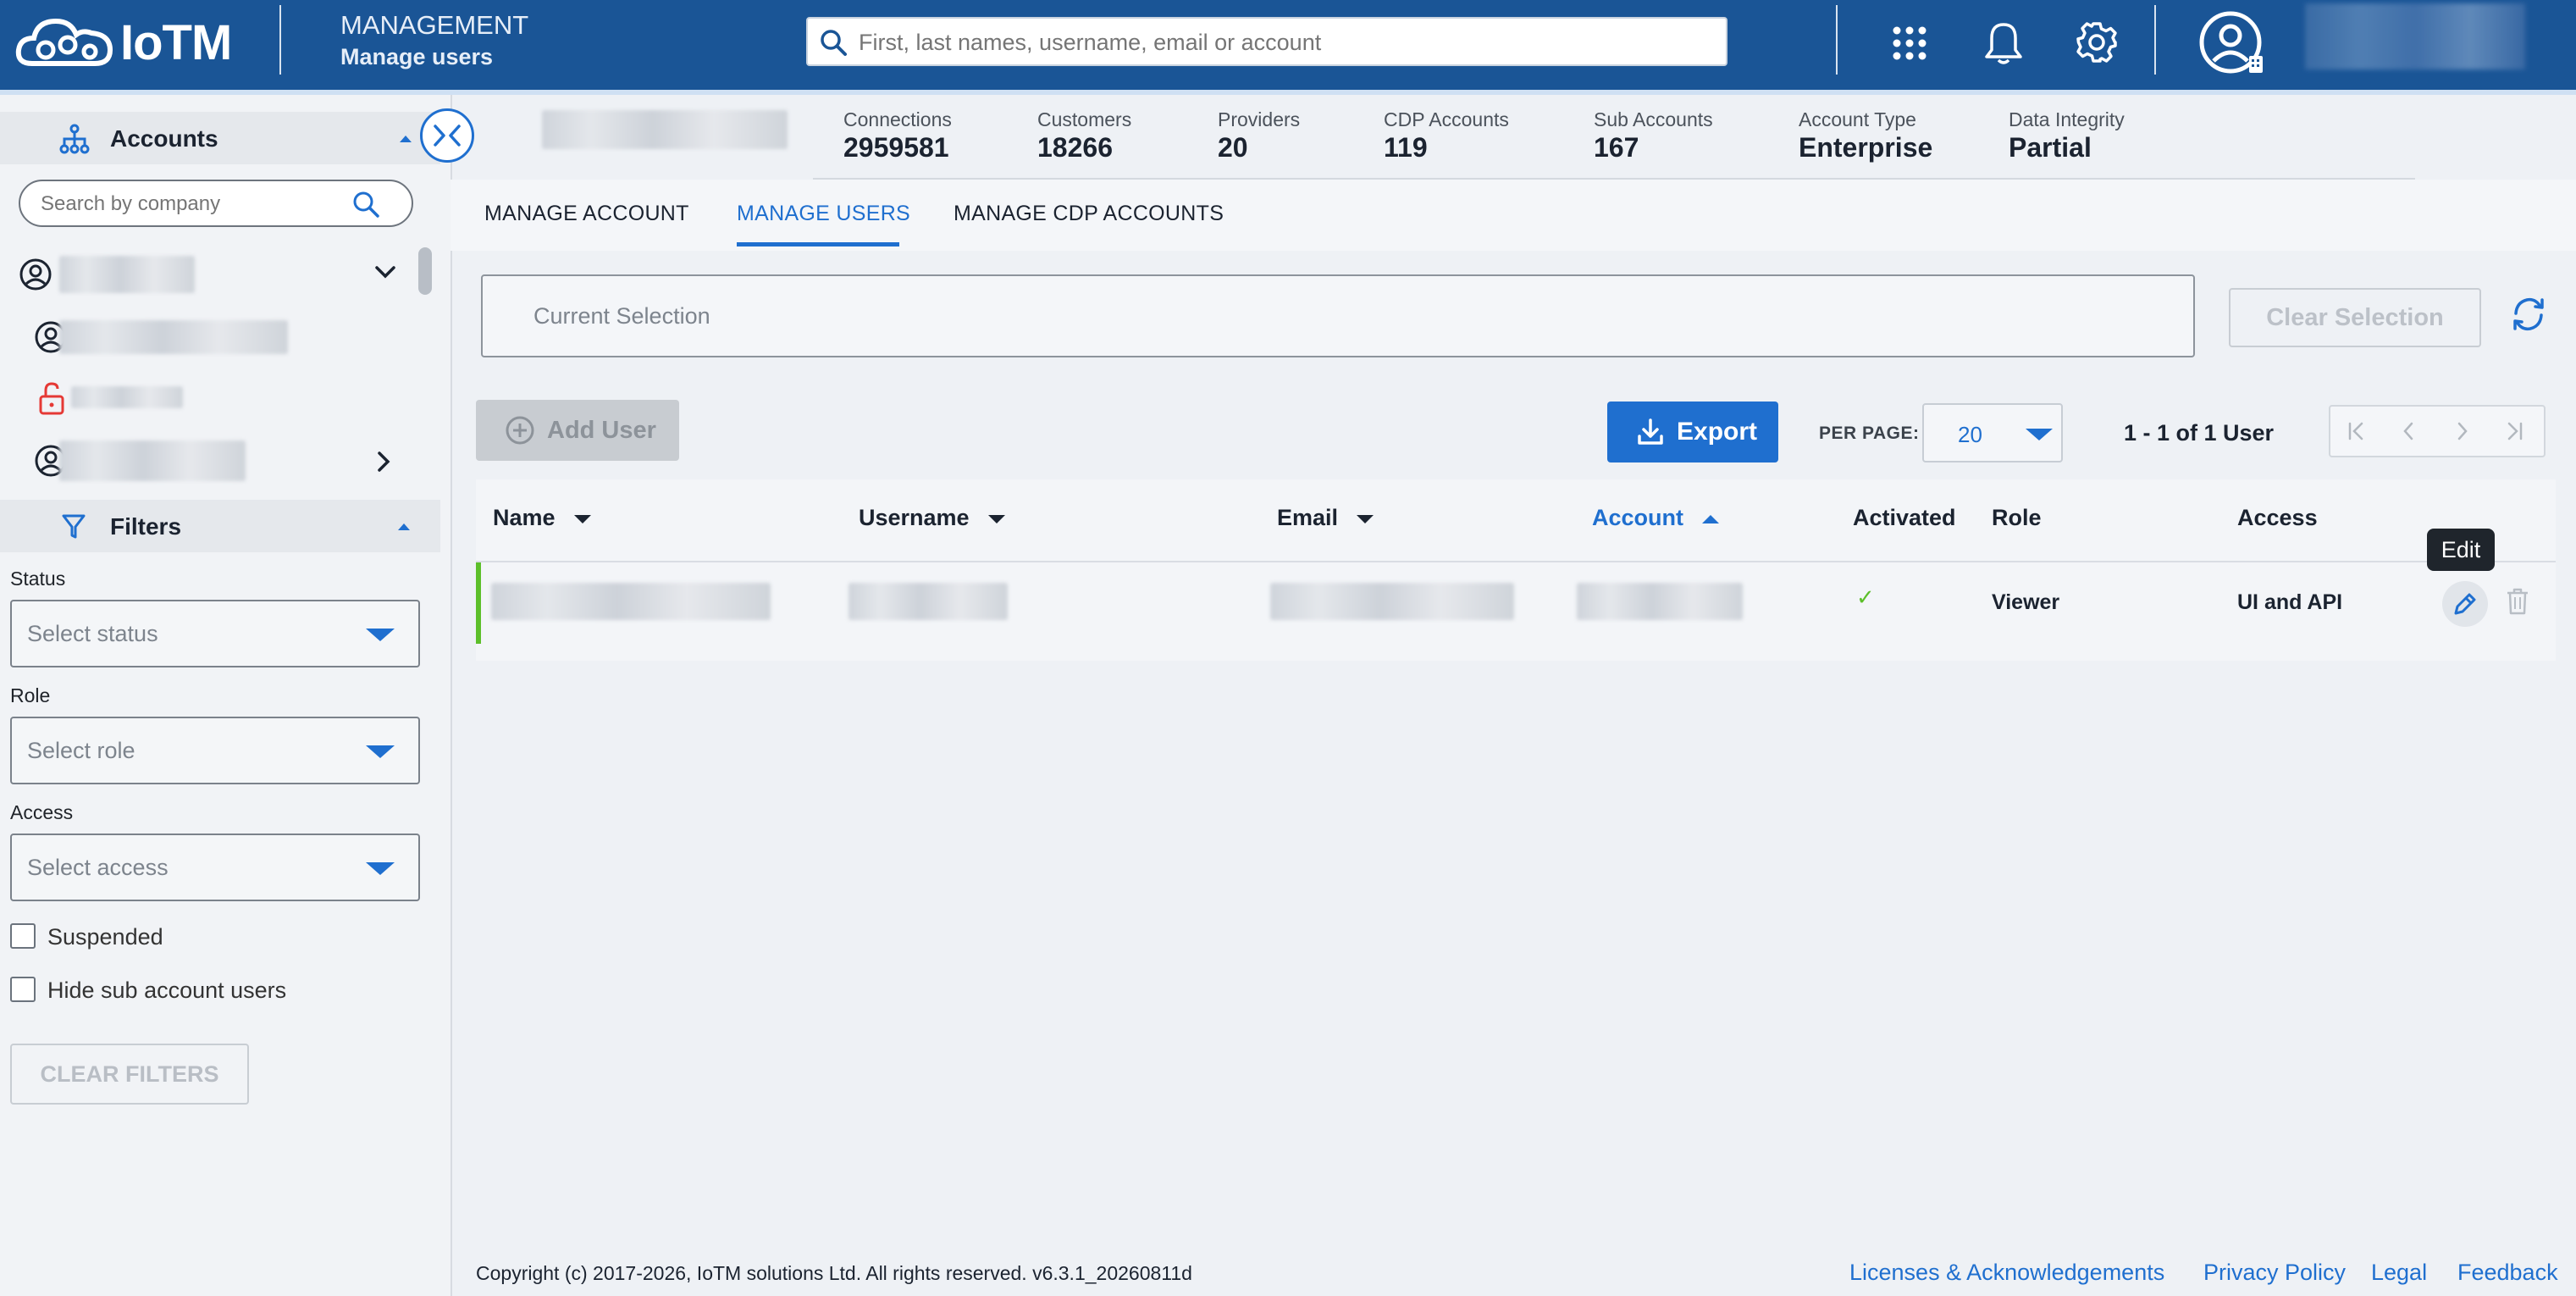 The height and width of the screenshot is (1296, 2576). I want to click on global-search, so click(1267, 41).